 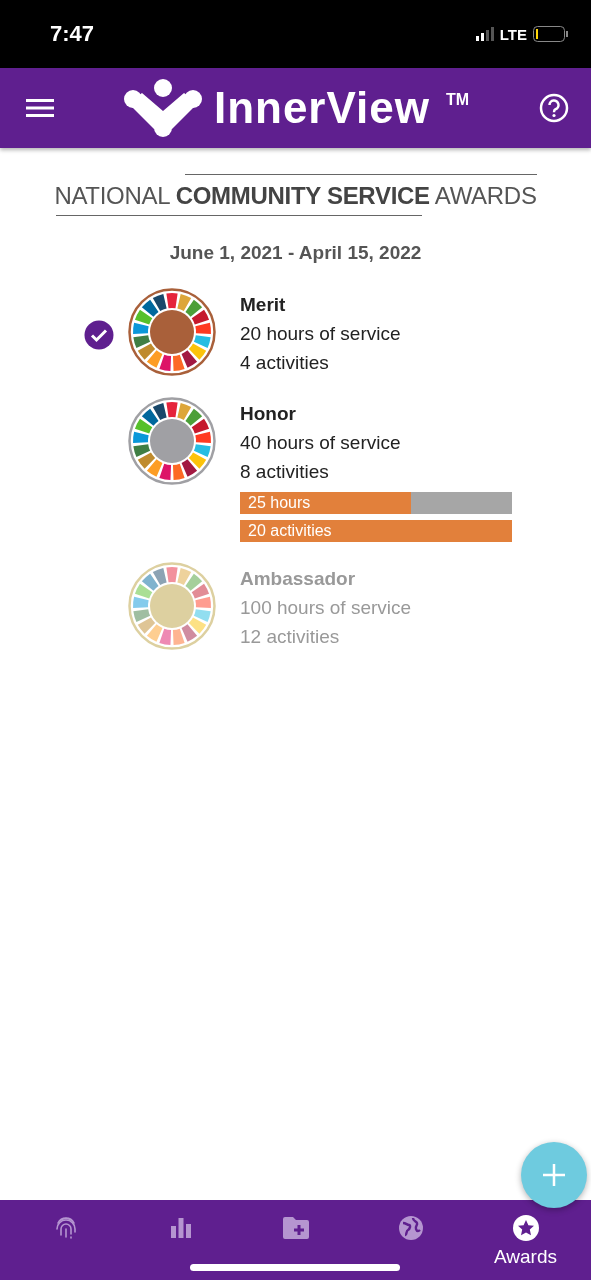 I want to click on award-name: Merit, so click(x=263, y=305).